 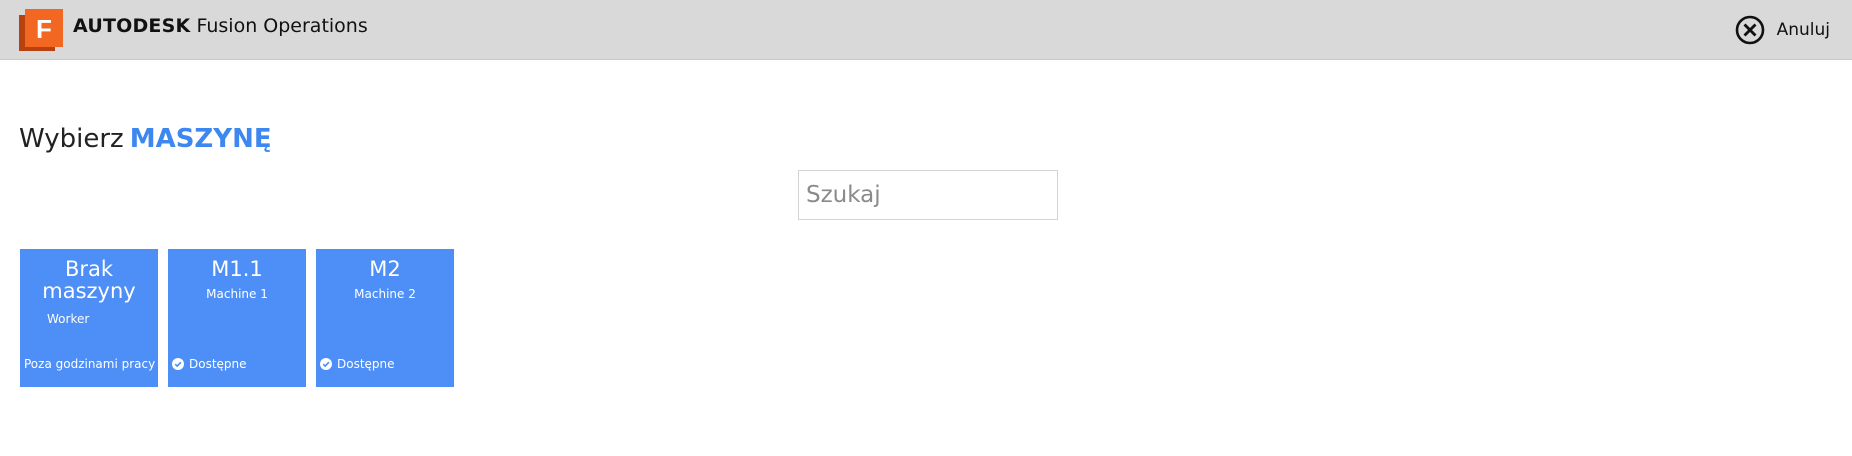 I want to click on close-circle-icon, so click(x=1749, y=30).